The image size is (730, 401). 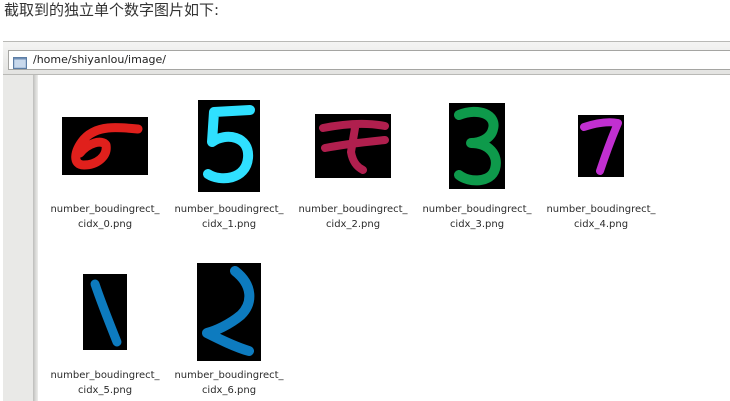 I want to click on side-pane, so click(x=18, y=238).